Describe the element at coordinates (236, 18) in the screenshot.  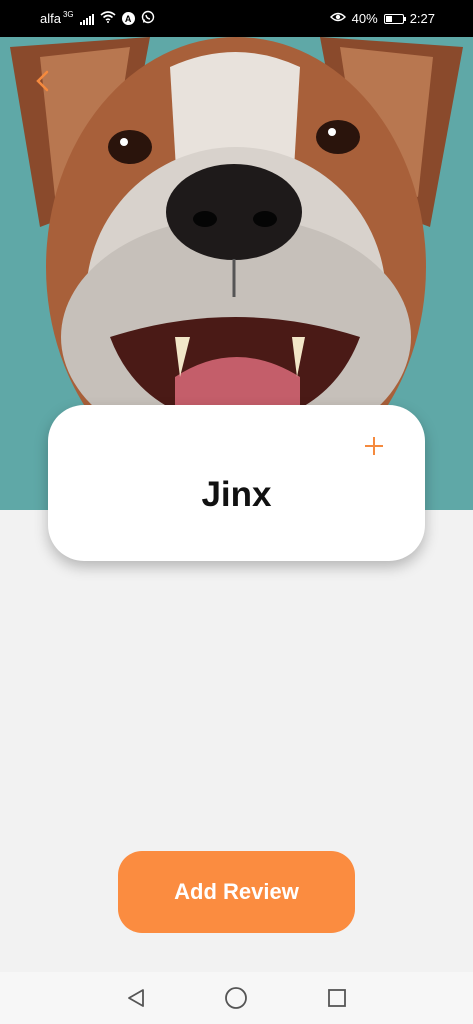
I see `status-bar: alfa 3G A 40% 2:27` at that location.